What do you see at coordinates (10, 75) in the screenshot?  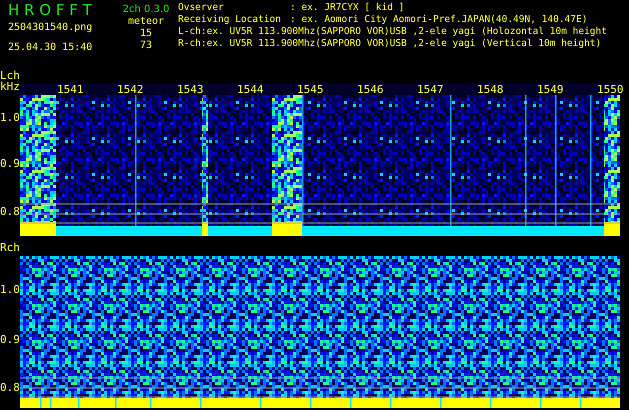 I see `channel-label: Lch` at bounding box center [10, 75].